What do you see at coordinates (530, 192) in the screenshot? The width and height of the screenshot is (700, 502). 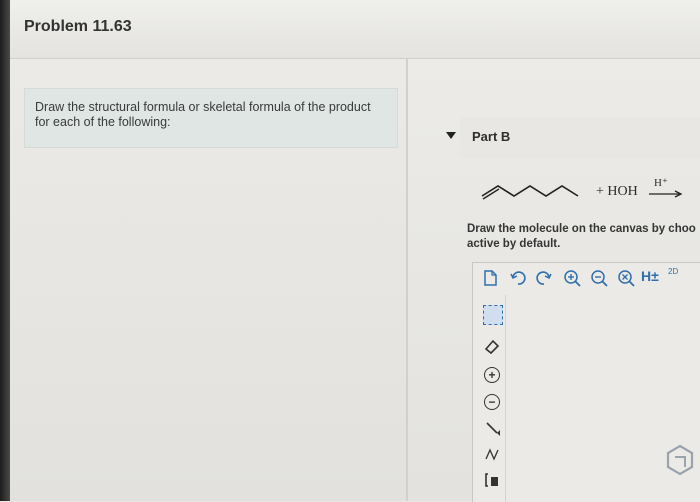 I see `alkene-skeletal-icon` at bounding box center [530, 192].